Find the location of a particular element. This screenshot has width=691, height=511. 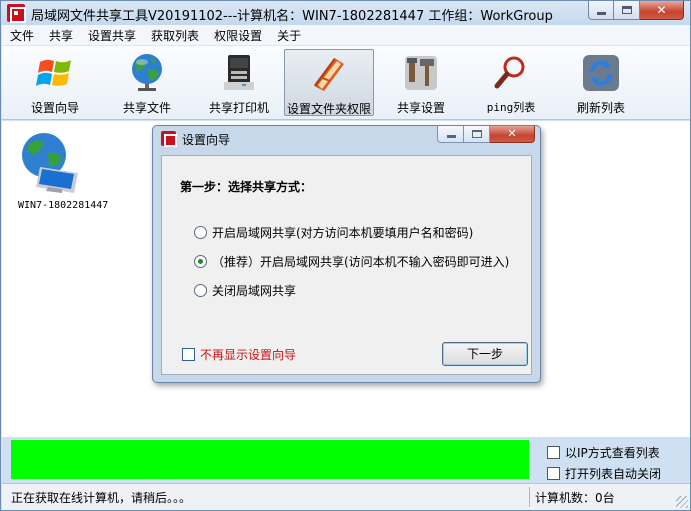

printer-icon is located at coordinates (239, 72).